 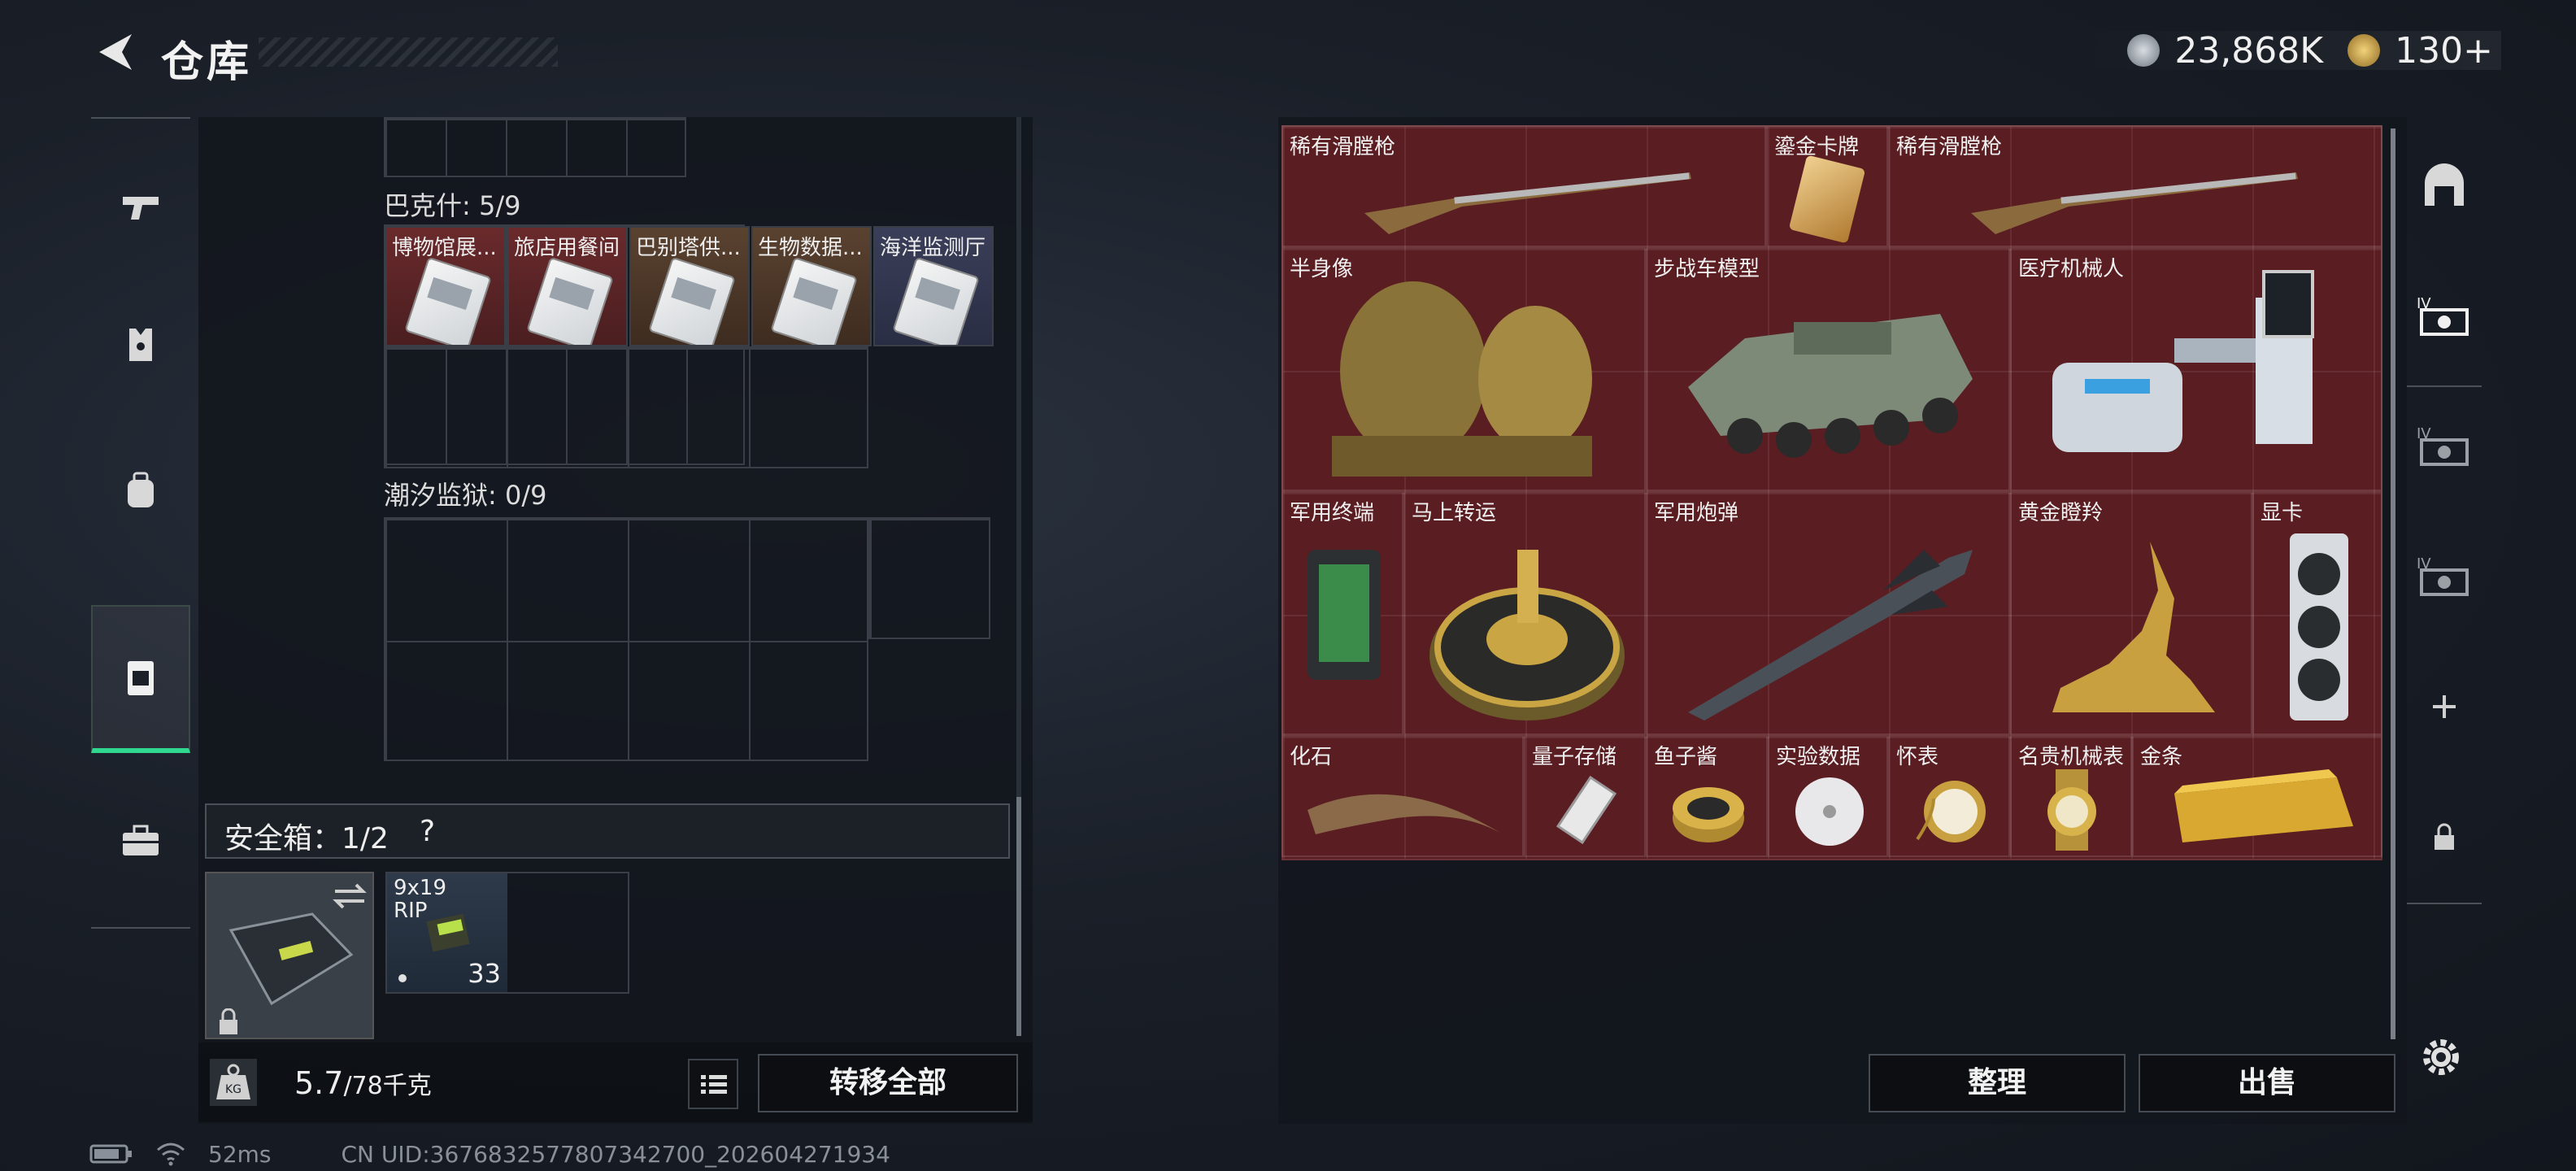 I want to click on safe-box-label: 安全箱：1/2, so click(x=306, y=839).